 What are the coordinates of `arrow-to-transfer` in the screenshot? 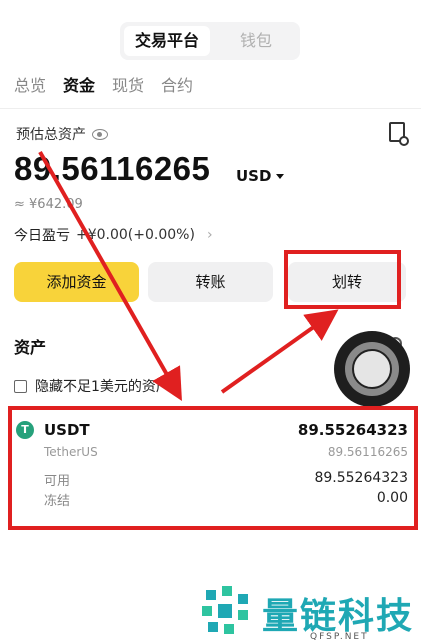 It's located at (279, 351).